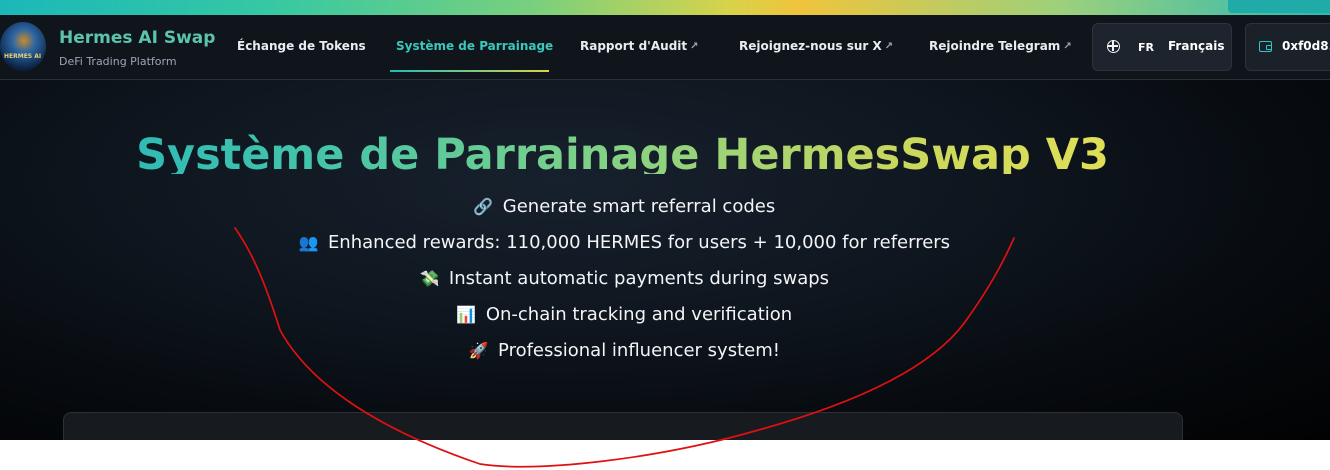  Describe the element at coordinates (665, 455) in the screenshot. I see `white-lower-area` at that location.